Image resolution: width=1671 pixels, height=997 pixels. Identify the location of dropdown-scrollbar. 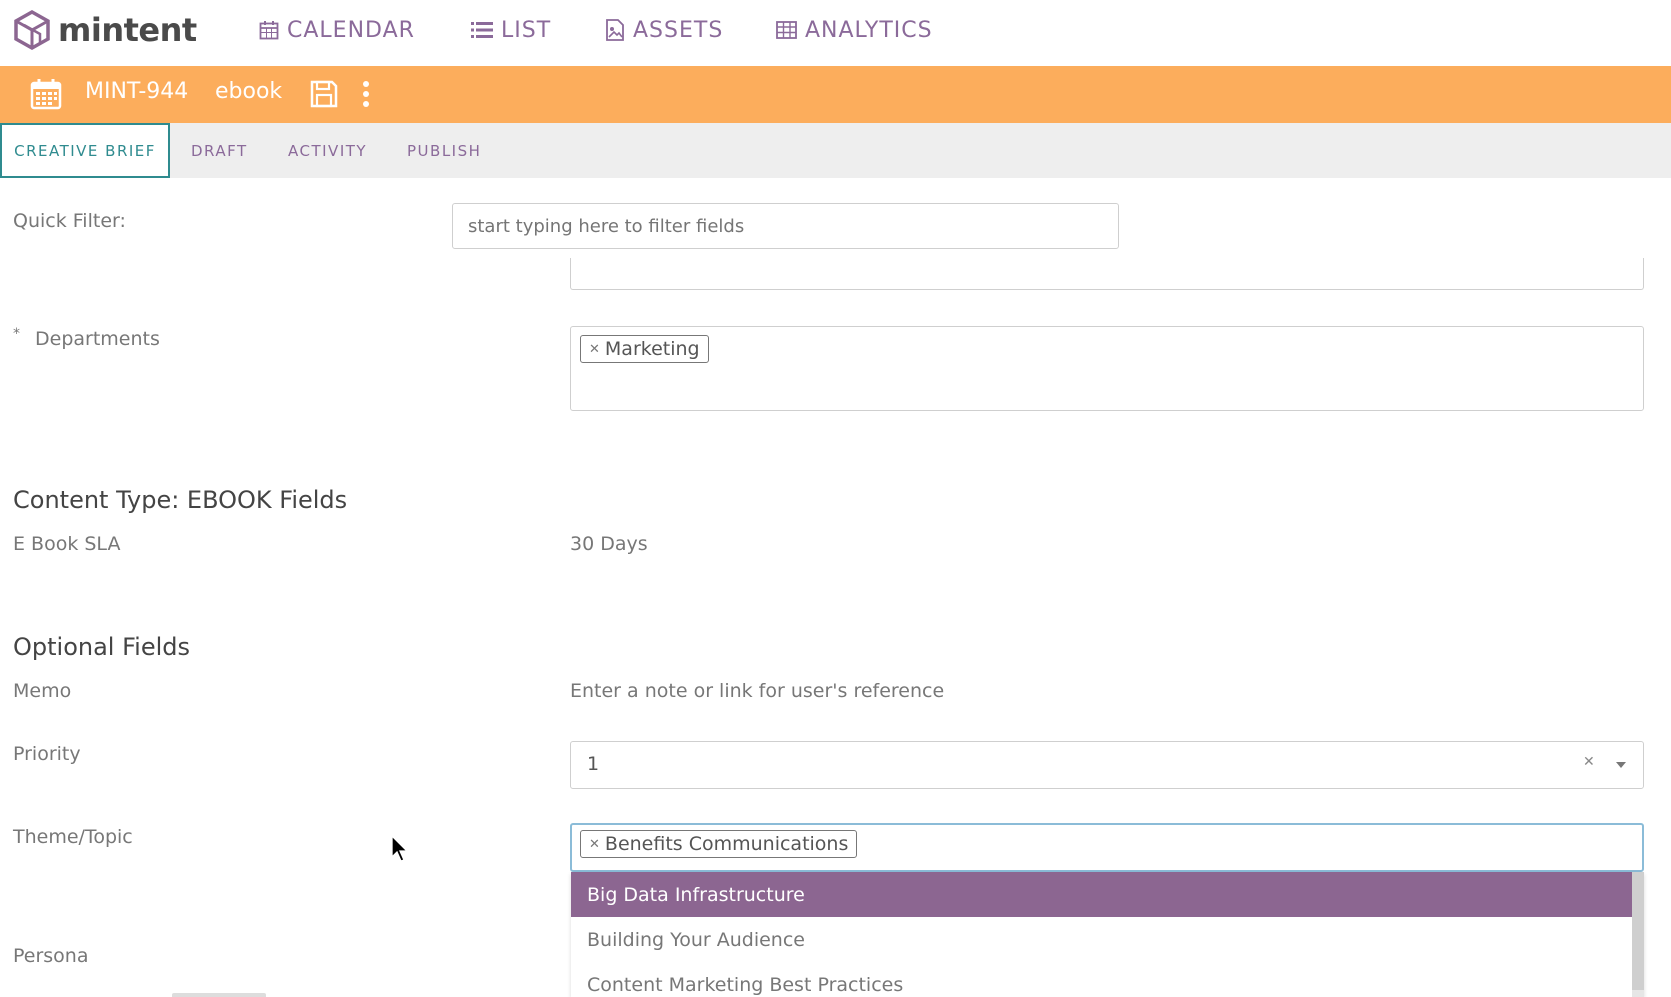
(1638, 934).